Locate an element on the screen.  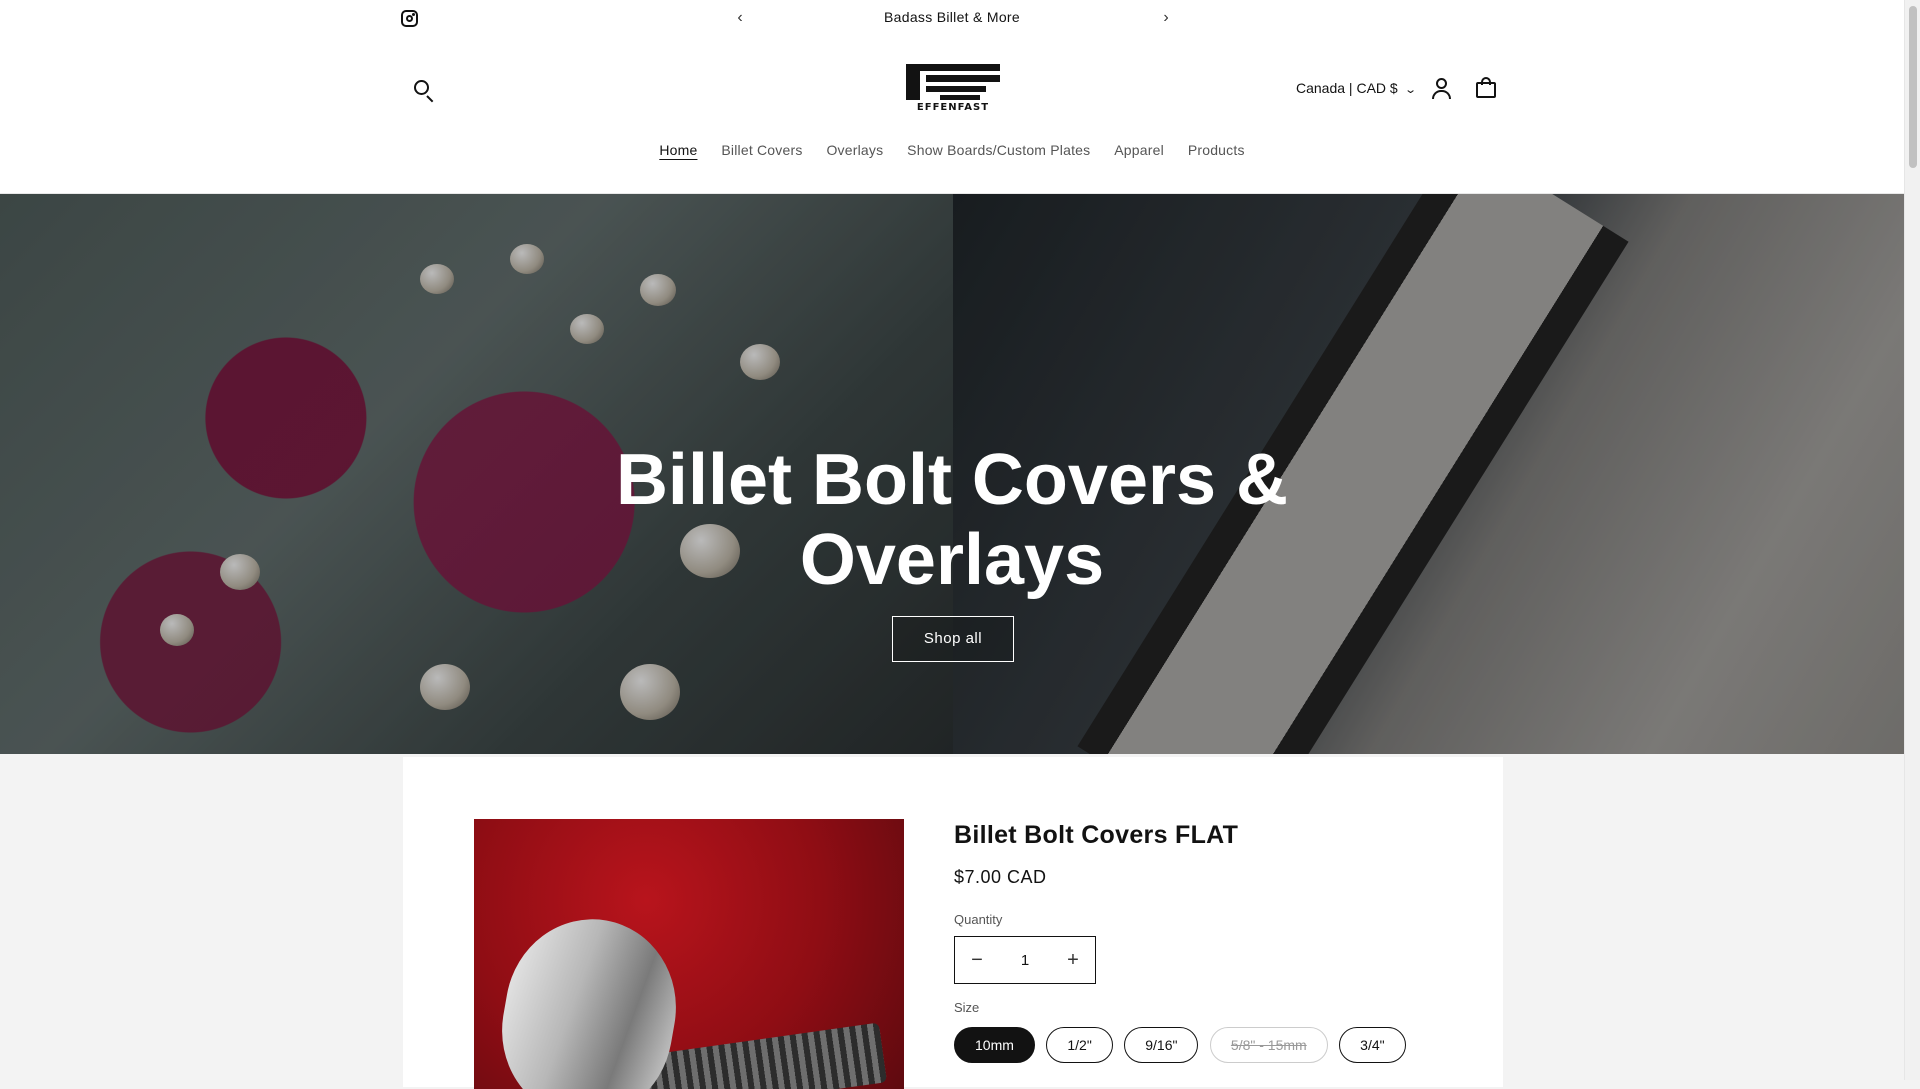
size-option: 9/16" is located at coordinates (1161, 1045).